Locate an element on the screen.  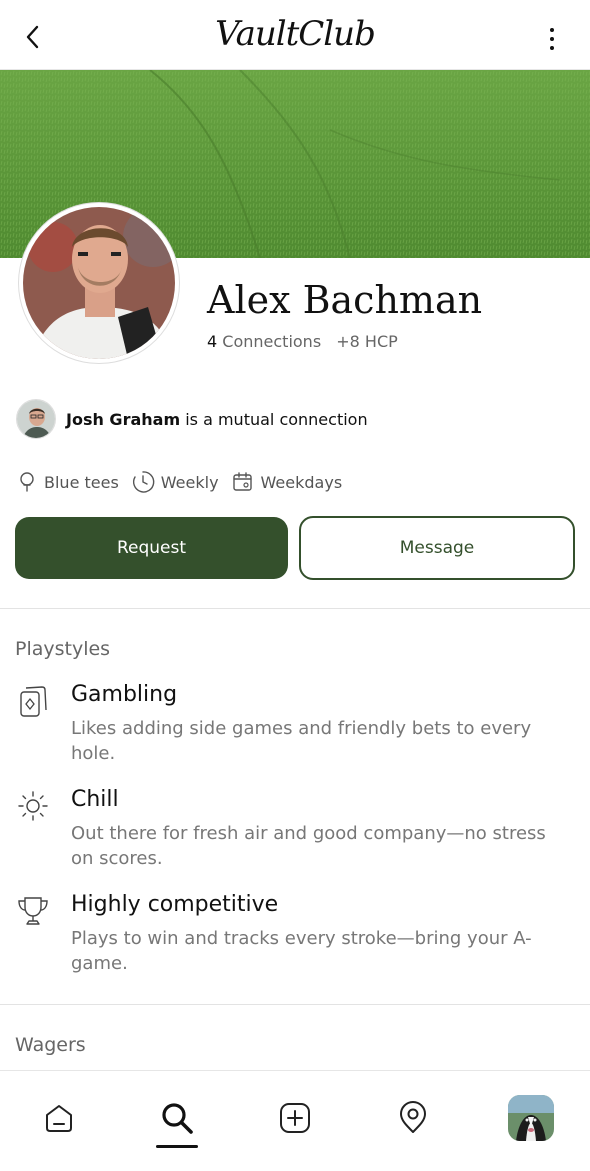
playstyle-name: Gambling is located at coordinates (124, 694).